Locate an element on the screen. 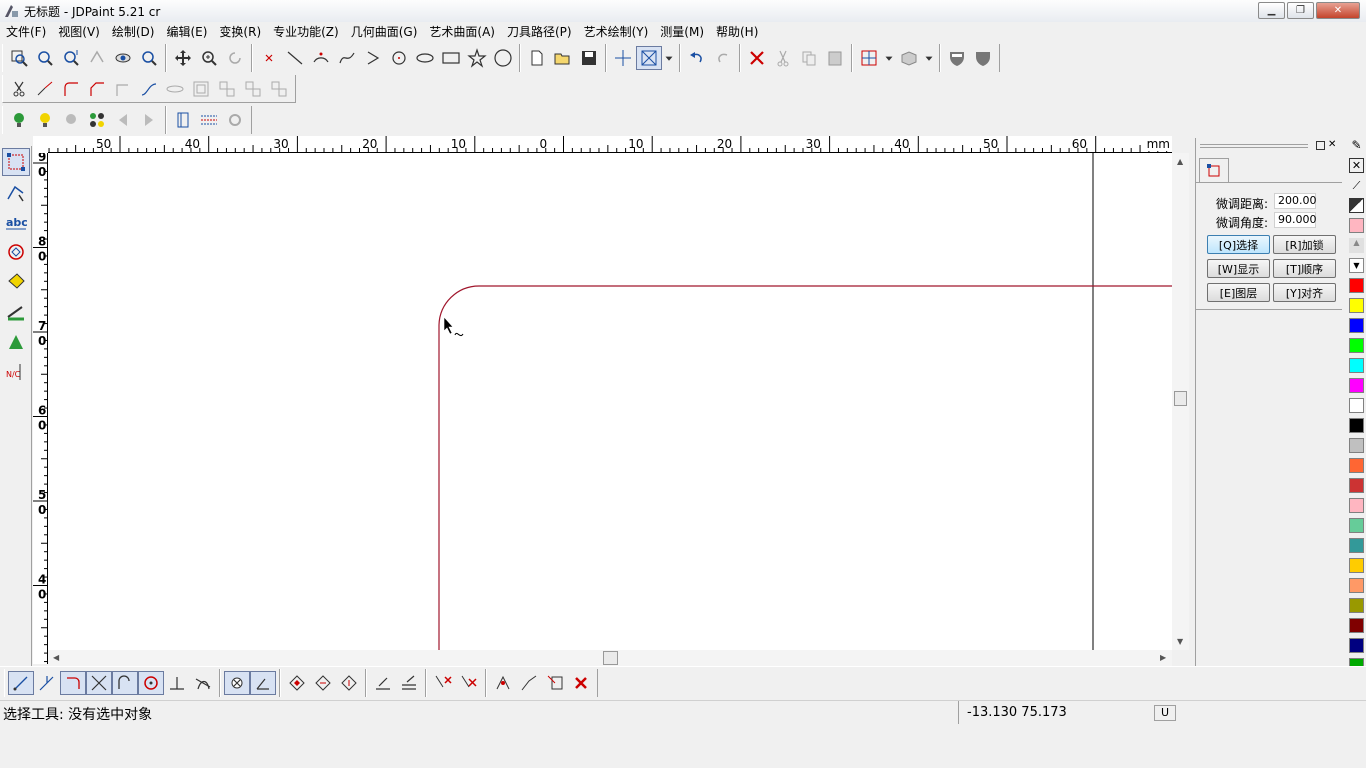  relief-tool-icon is located at coordinates (16, 342).